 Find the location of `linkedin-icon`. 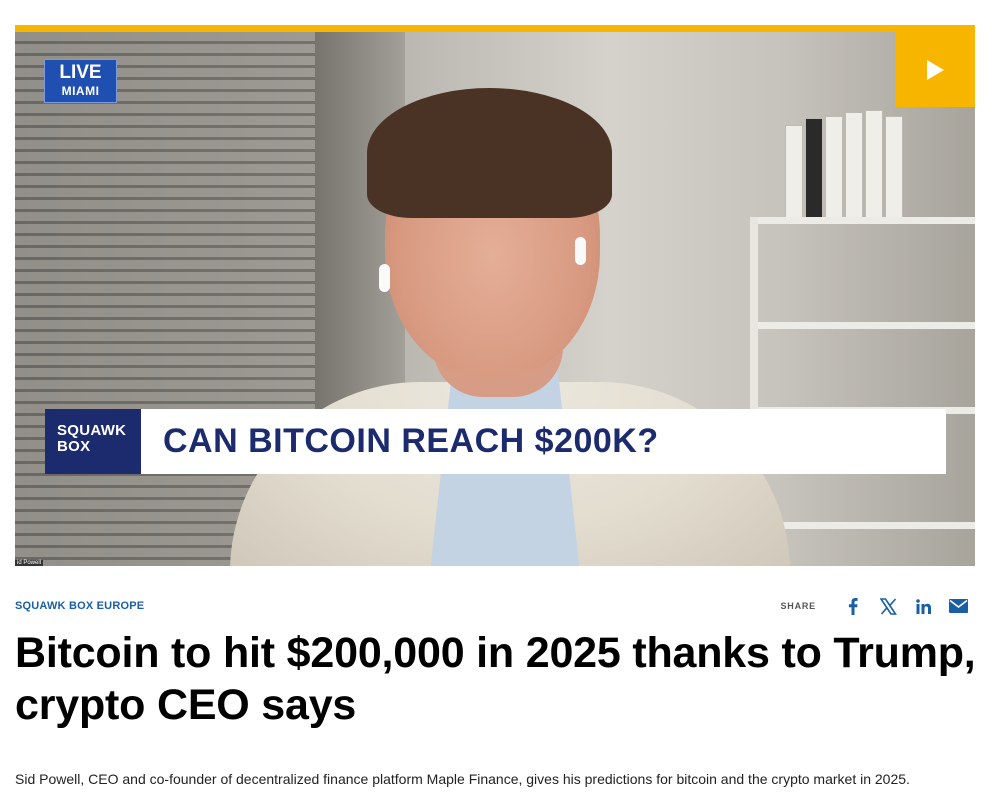

linkedin-icon is located at coordinates (923, 606).